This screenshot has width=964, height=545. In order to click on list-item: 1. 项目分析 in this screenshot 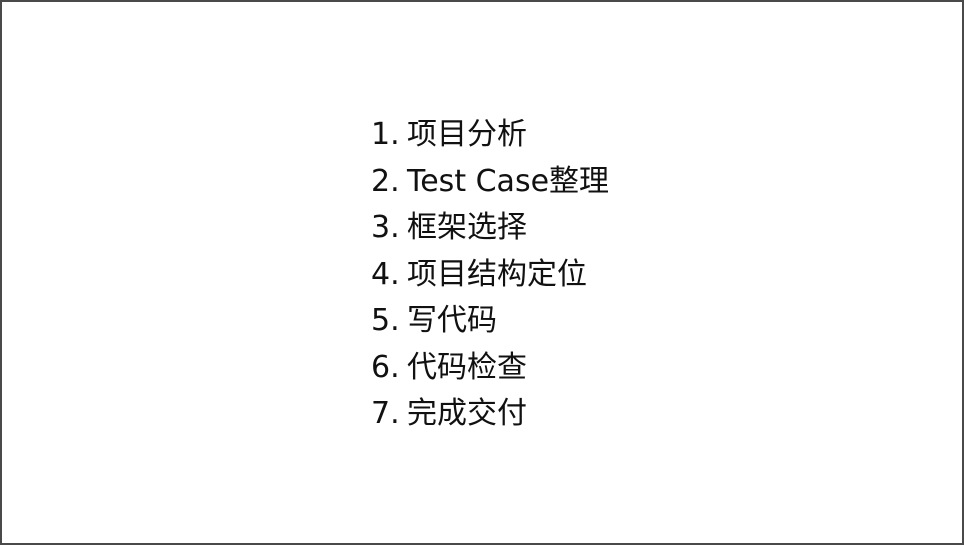, I will do `click(490, 135)`.